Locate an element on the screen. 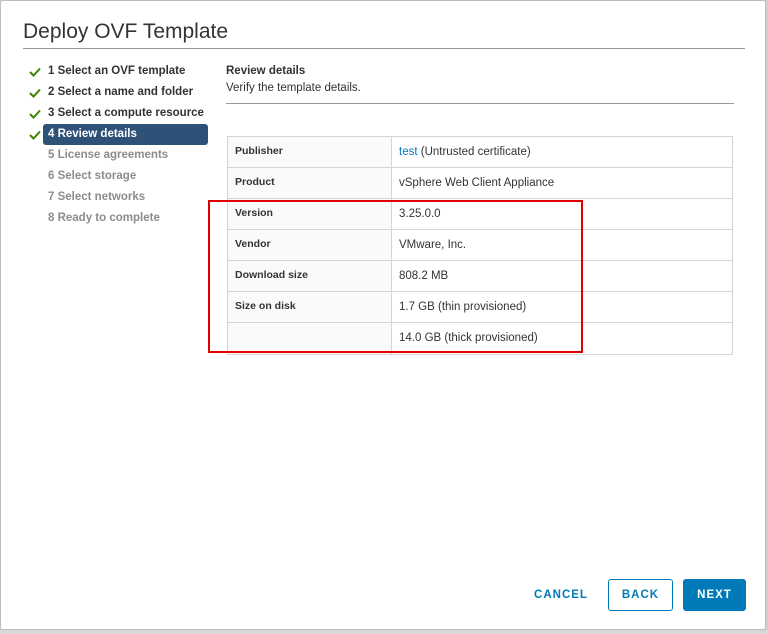  version-key: Version is located at coordinates (310, 214).